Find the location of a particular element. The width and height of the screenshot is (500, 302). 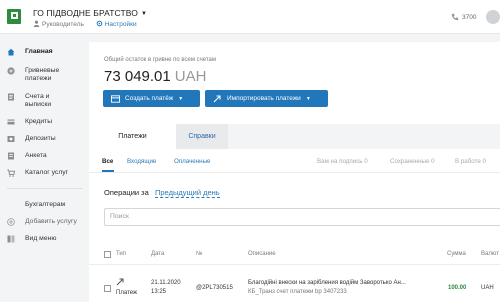

create-payment-label: Создать платёж is located at coordinates (149, 98).